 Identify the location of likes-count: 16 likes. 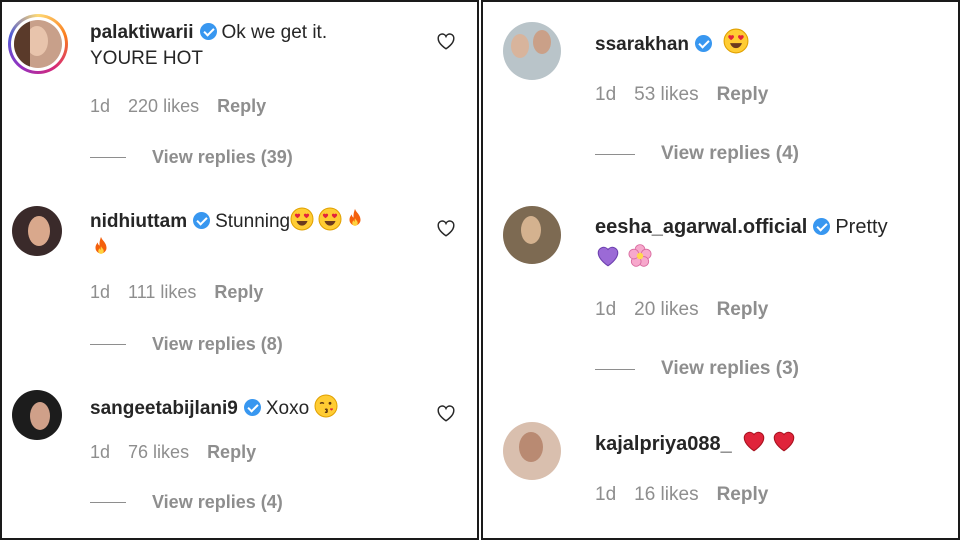
(666, 494).